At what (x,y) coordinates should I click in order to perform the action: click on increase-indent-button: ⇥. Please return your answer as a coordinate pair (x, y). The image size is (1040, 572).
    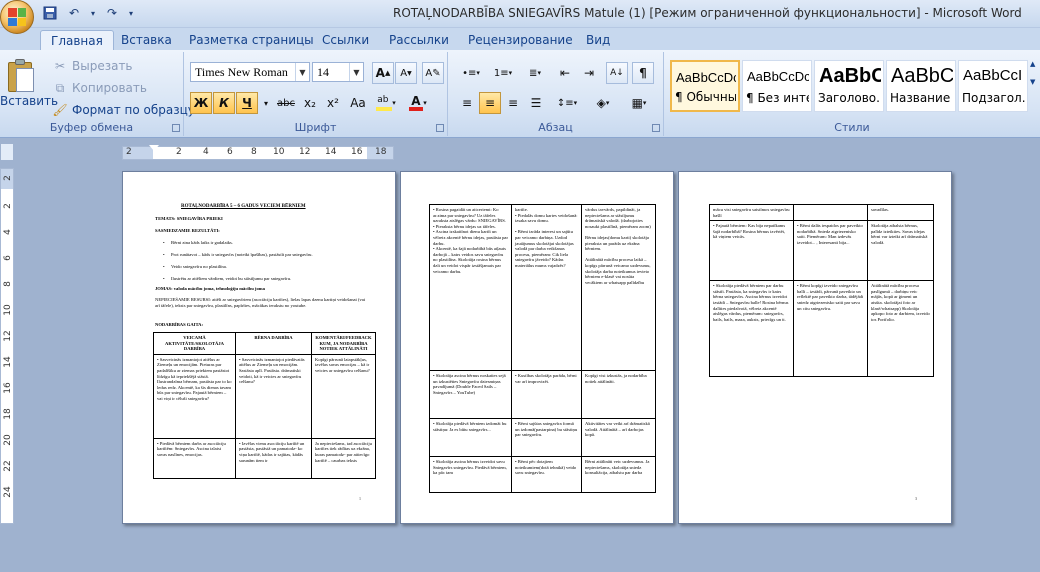
    Looking at the image, I should click on (589, 73).